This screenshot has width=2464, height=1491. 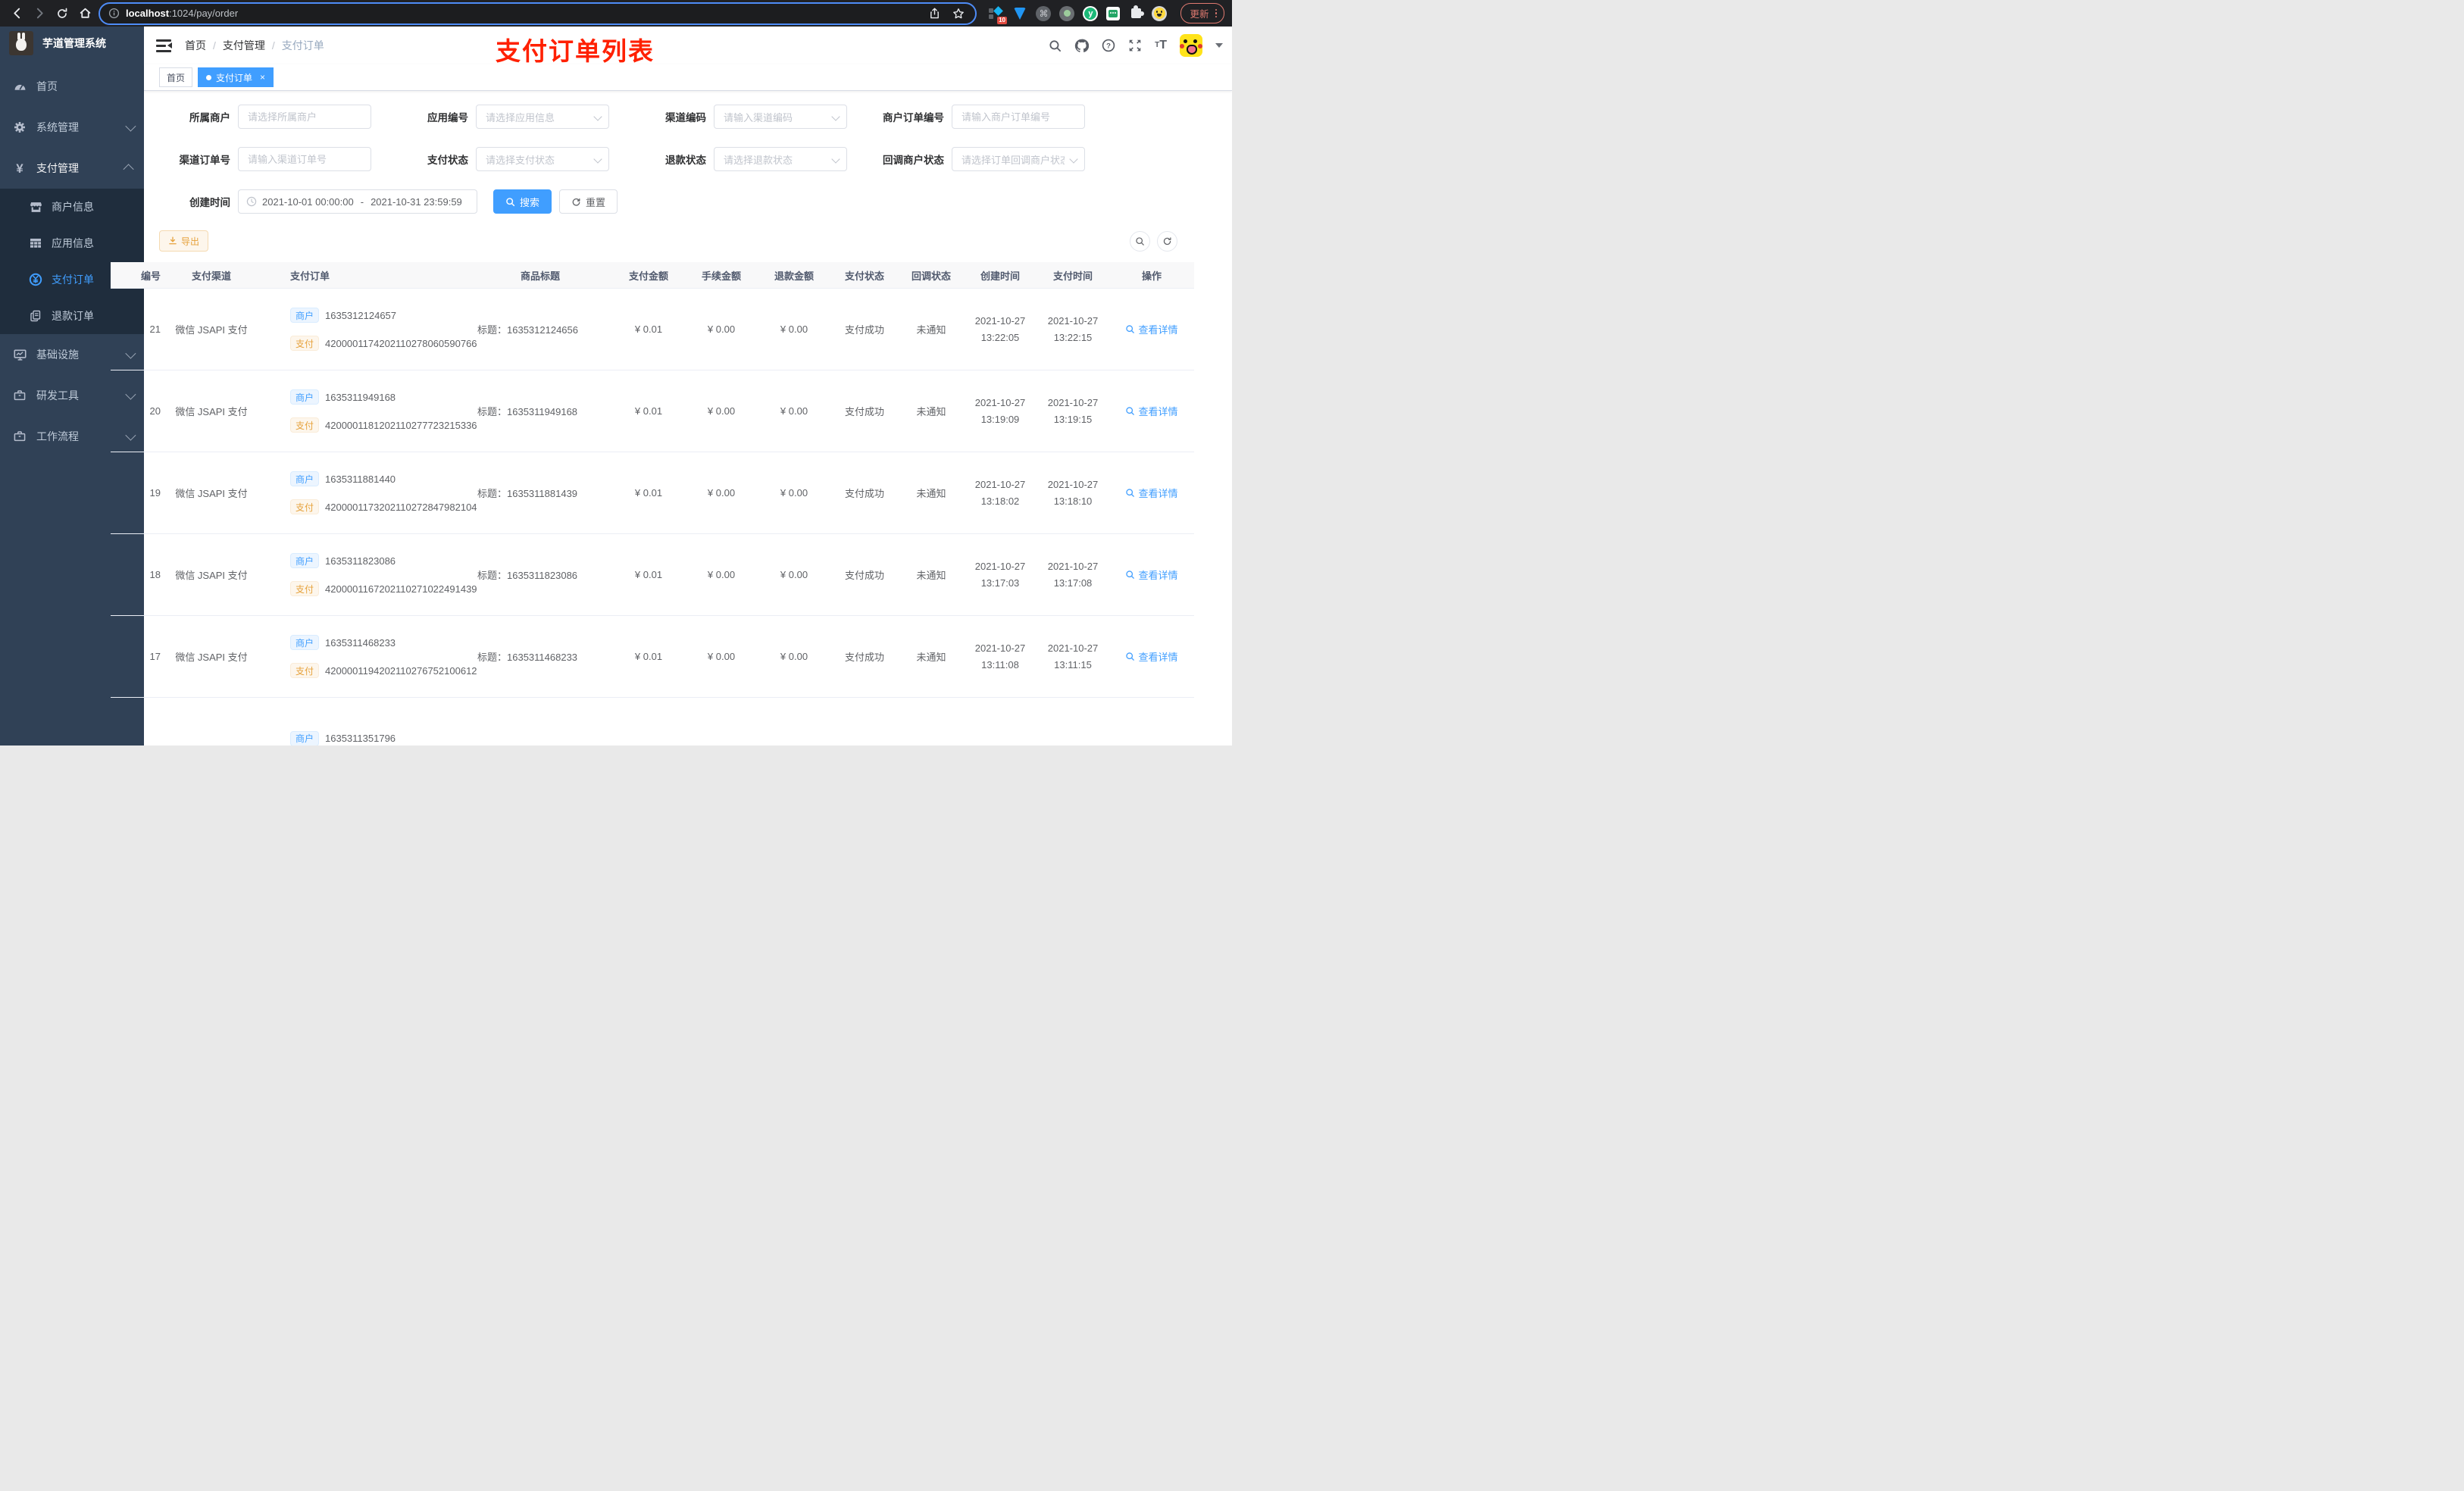 I want to click on extensions-puzzle-icon, so click(x=1136, y=13).